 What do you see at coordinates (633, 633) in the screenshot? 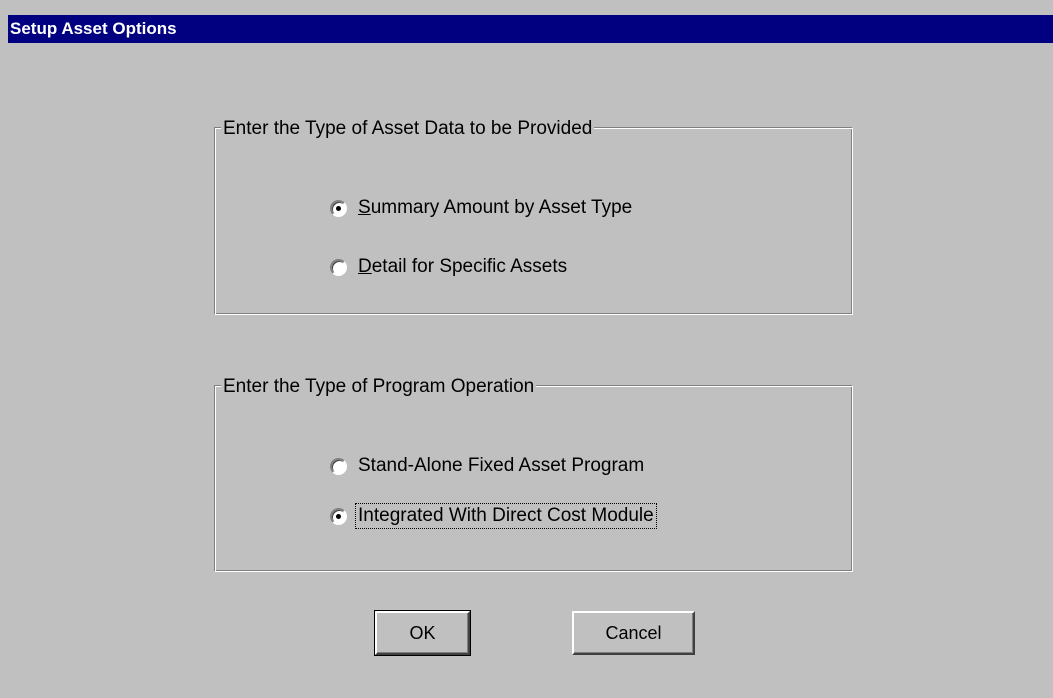
I see `cancel-button: Cancel` at bounding box center [633, 633].